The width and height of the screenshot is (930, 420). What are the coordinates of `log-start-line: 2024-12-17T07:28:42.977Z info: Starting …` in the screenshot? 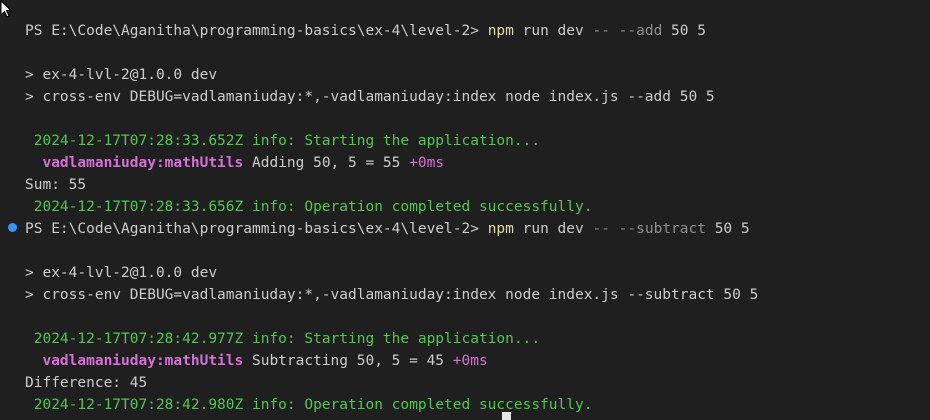 It's located at (283, 339).